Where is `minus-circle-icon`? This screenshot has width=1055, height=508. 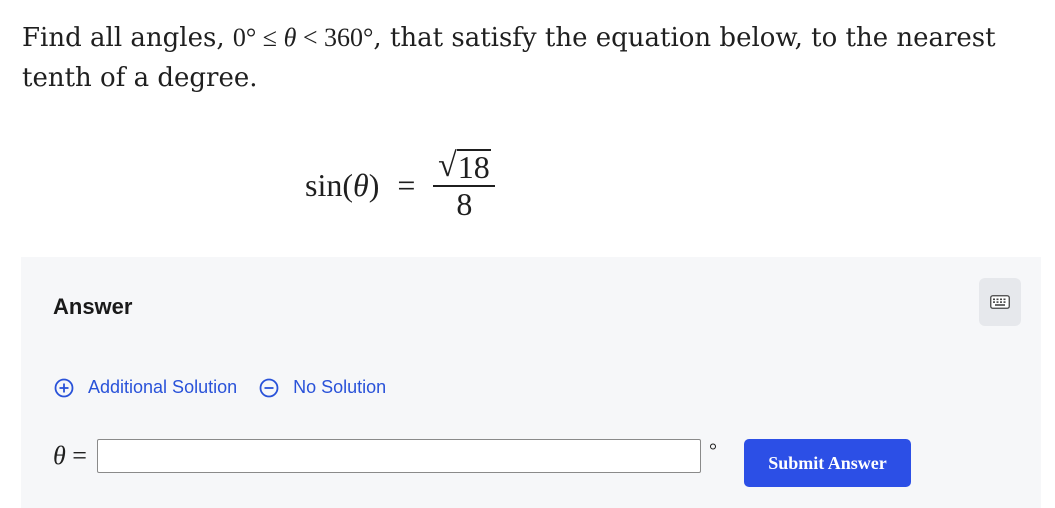 minus-circle-icon is located at coordinates (269, 387).